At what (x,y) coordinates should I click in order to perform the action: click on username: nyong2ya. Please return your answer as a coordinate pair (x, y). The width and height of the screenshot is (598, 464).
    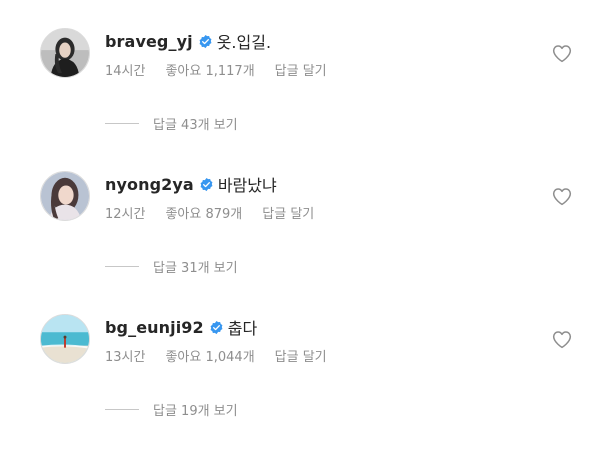
    Looking at the image, I should click on (149, 184).